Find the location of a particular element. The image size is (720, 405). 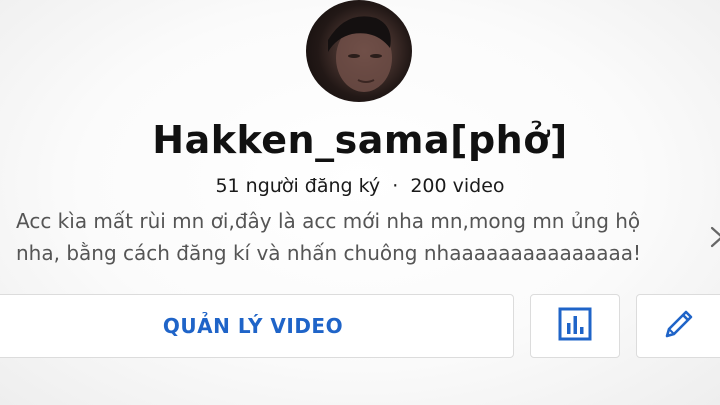

analytics-button is located at coordinates (575, 326).